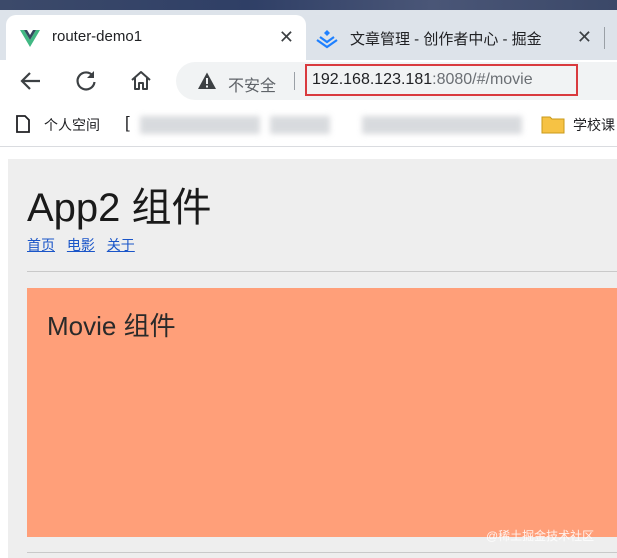  What do you see at coordinates (119, 208) in the screenshot?
I see `app-title: App2 组件` at bounding box center [119, 208].